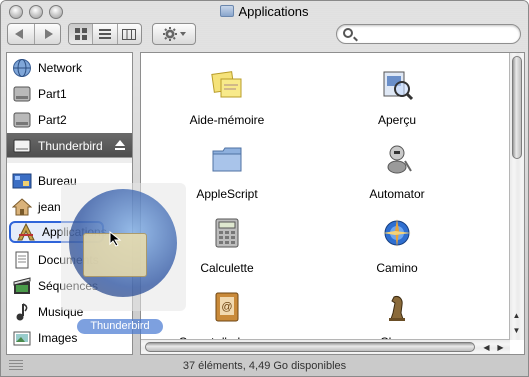  Describe the element at coordinates (22, 68) in the screenshot. I see `globe-icon` at that location.